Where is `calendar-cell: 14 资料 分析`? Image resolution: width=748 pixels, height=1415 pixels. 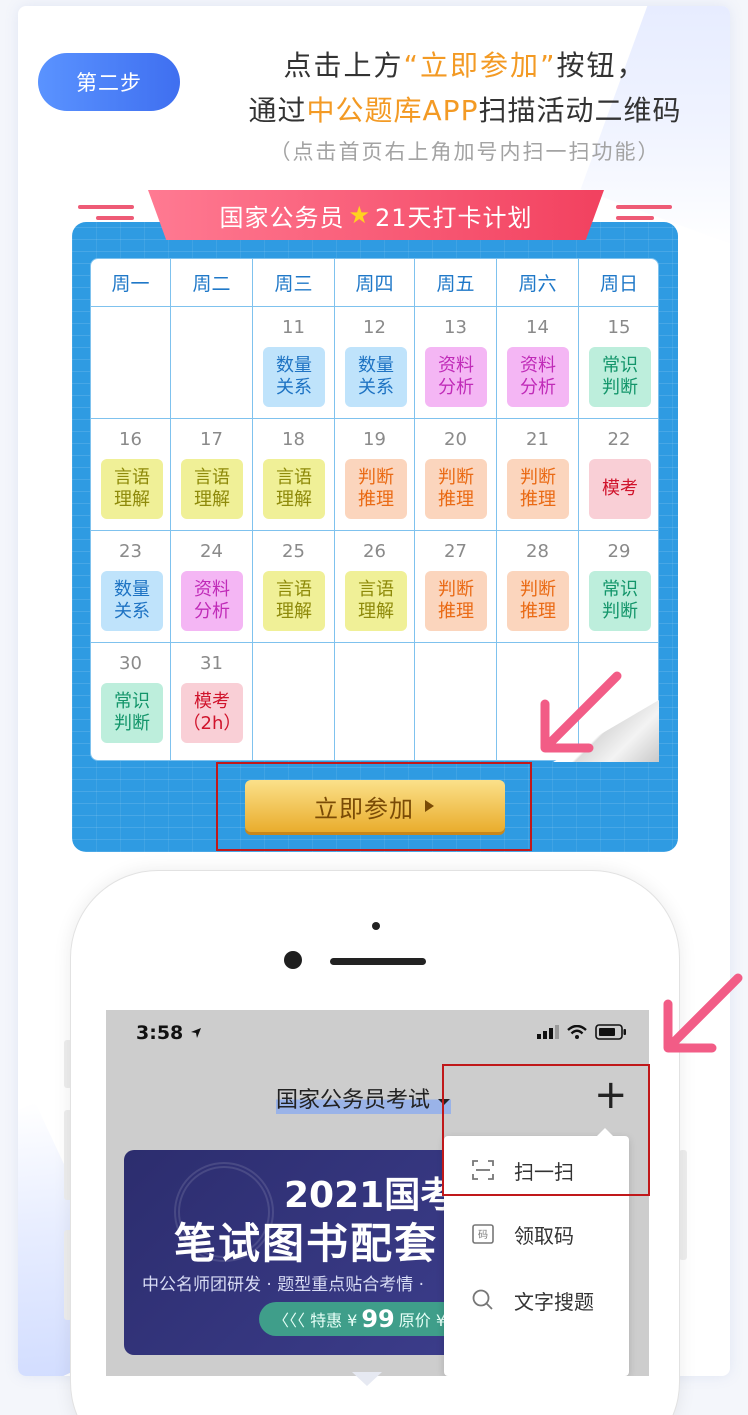
calendar-cell: 14 资料 分析 is located at coordinates (538, 363).